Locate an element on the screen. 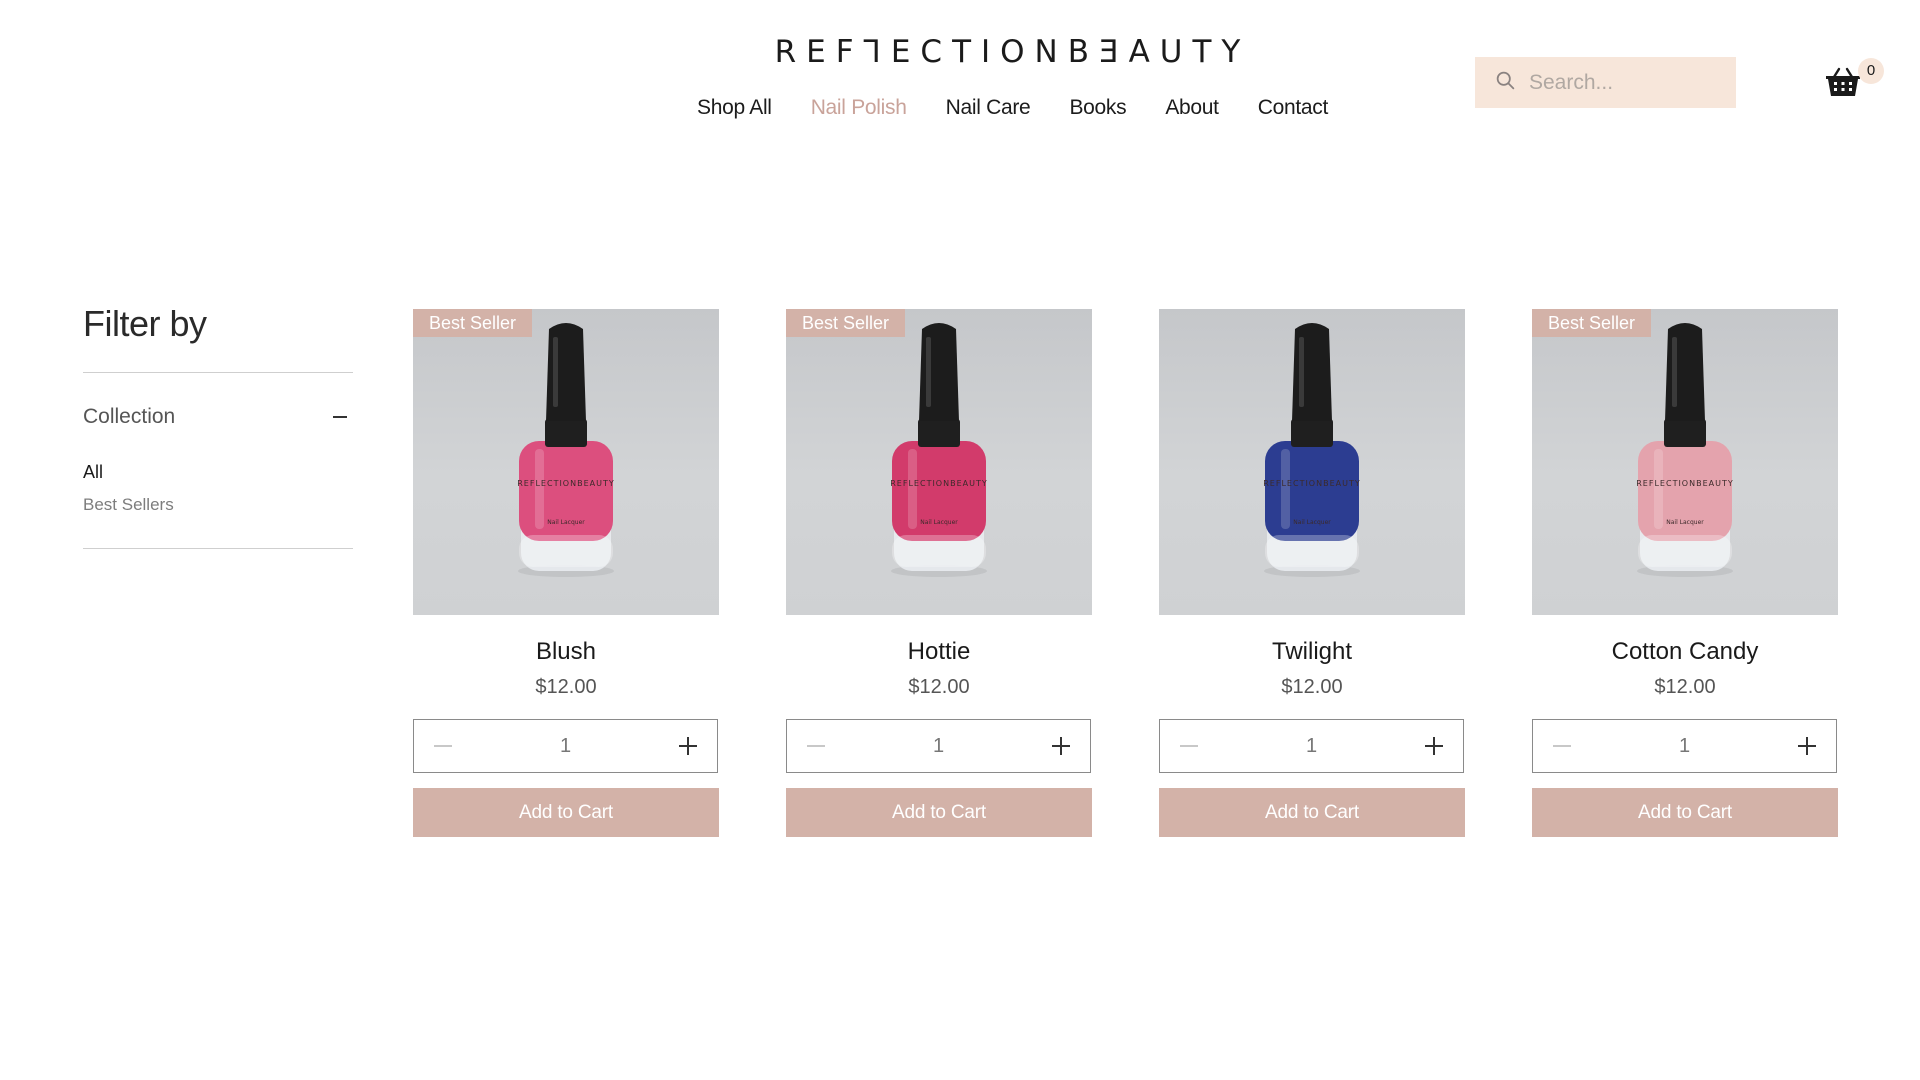 This screenshot has height=1080, width=1920. cart-count-badge: 0 is located at coordinates (1871, 71).